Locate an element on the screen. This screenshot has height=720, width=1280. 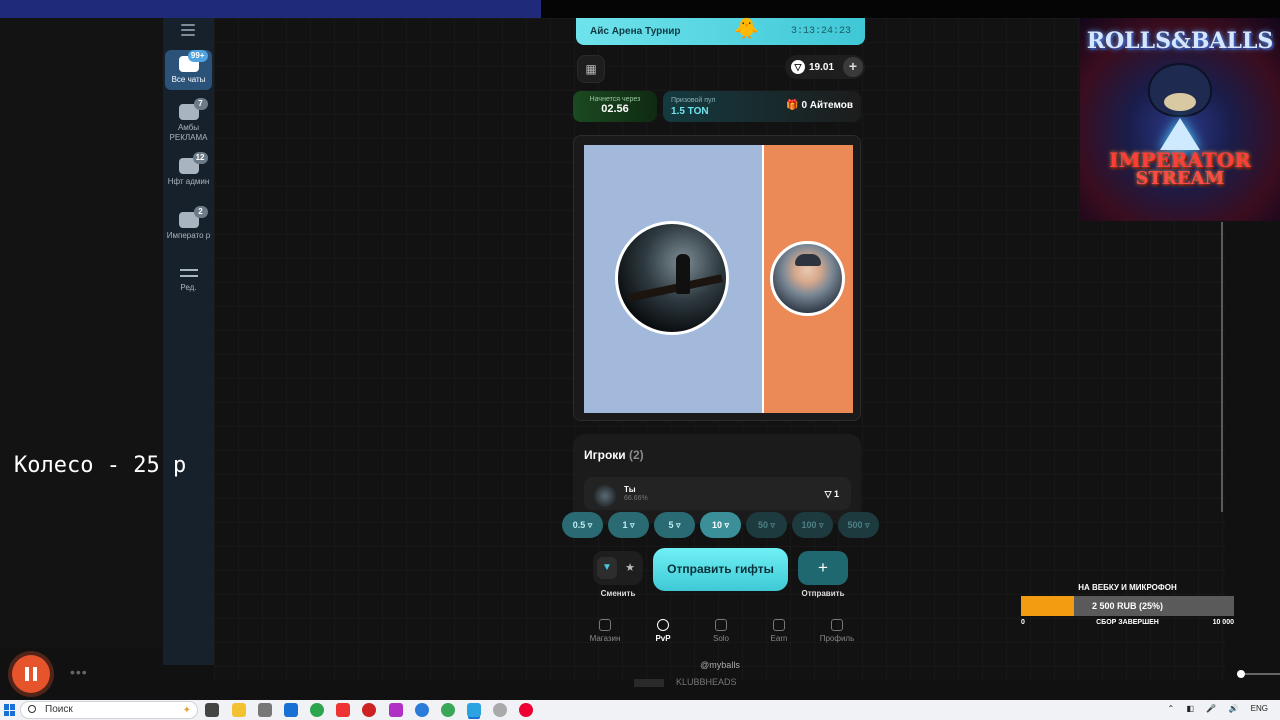
chat-bubble-icon: 99+ is located at coordinates (193, 61).